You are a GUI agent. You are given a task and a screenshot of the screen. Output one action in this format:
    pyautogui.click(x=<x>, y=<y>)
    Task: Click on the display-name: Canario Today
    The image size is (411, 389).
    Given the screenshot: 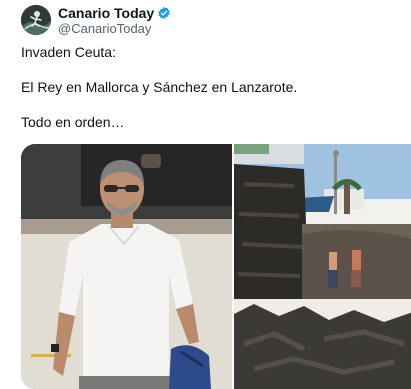 What is the action you would take?
    pyautogui.click(x=106, y=13)
    